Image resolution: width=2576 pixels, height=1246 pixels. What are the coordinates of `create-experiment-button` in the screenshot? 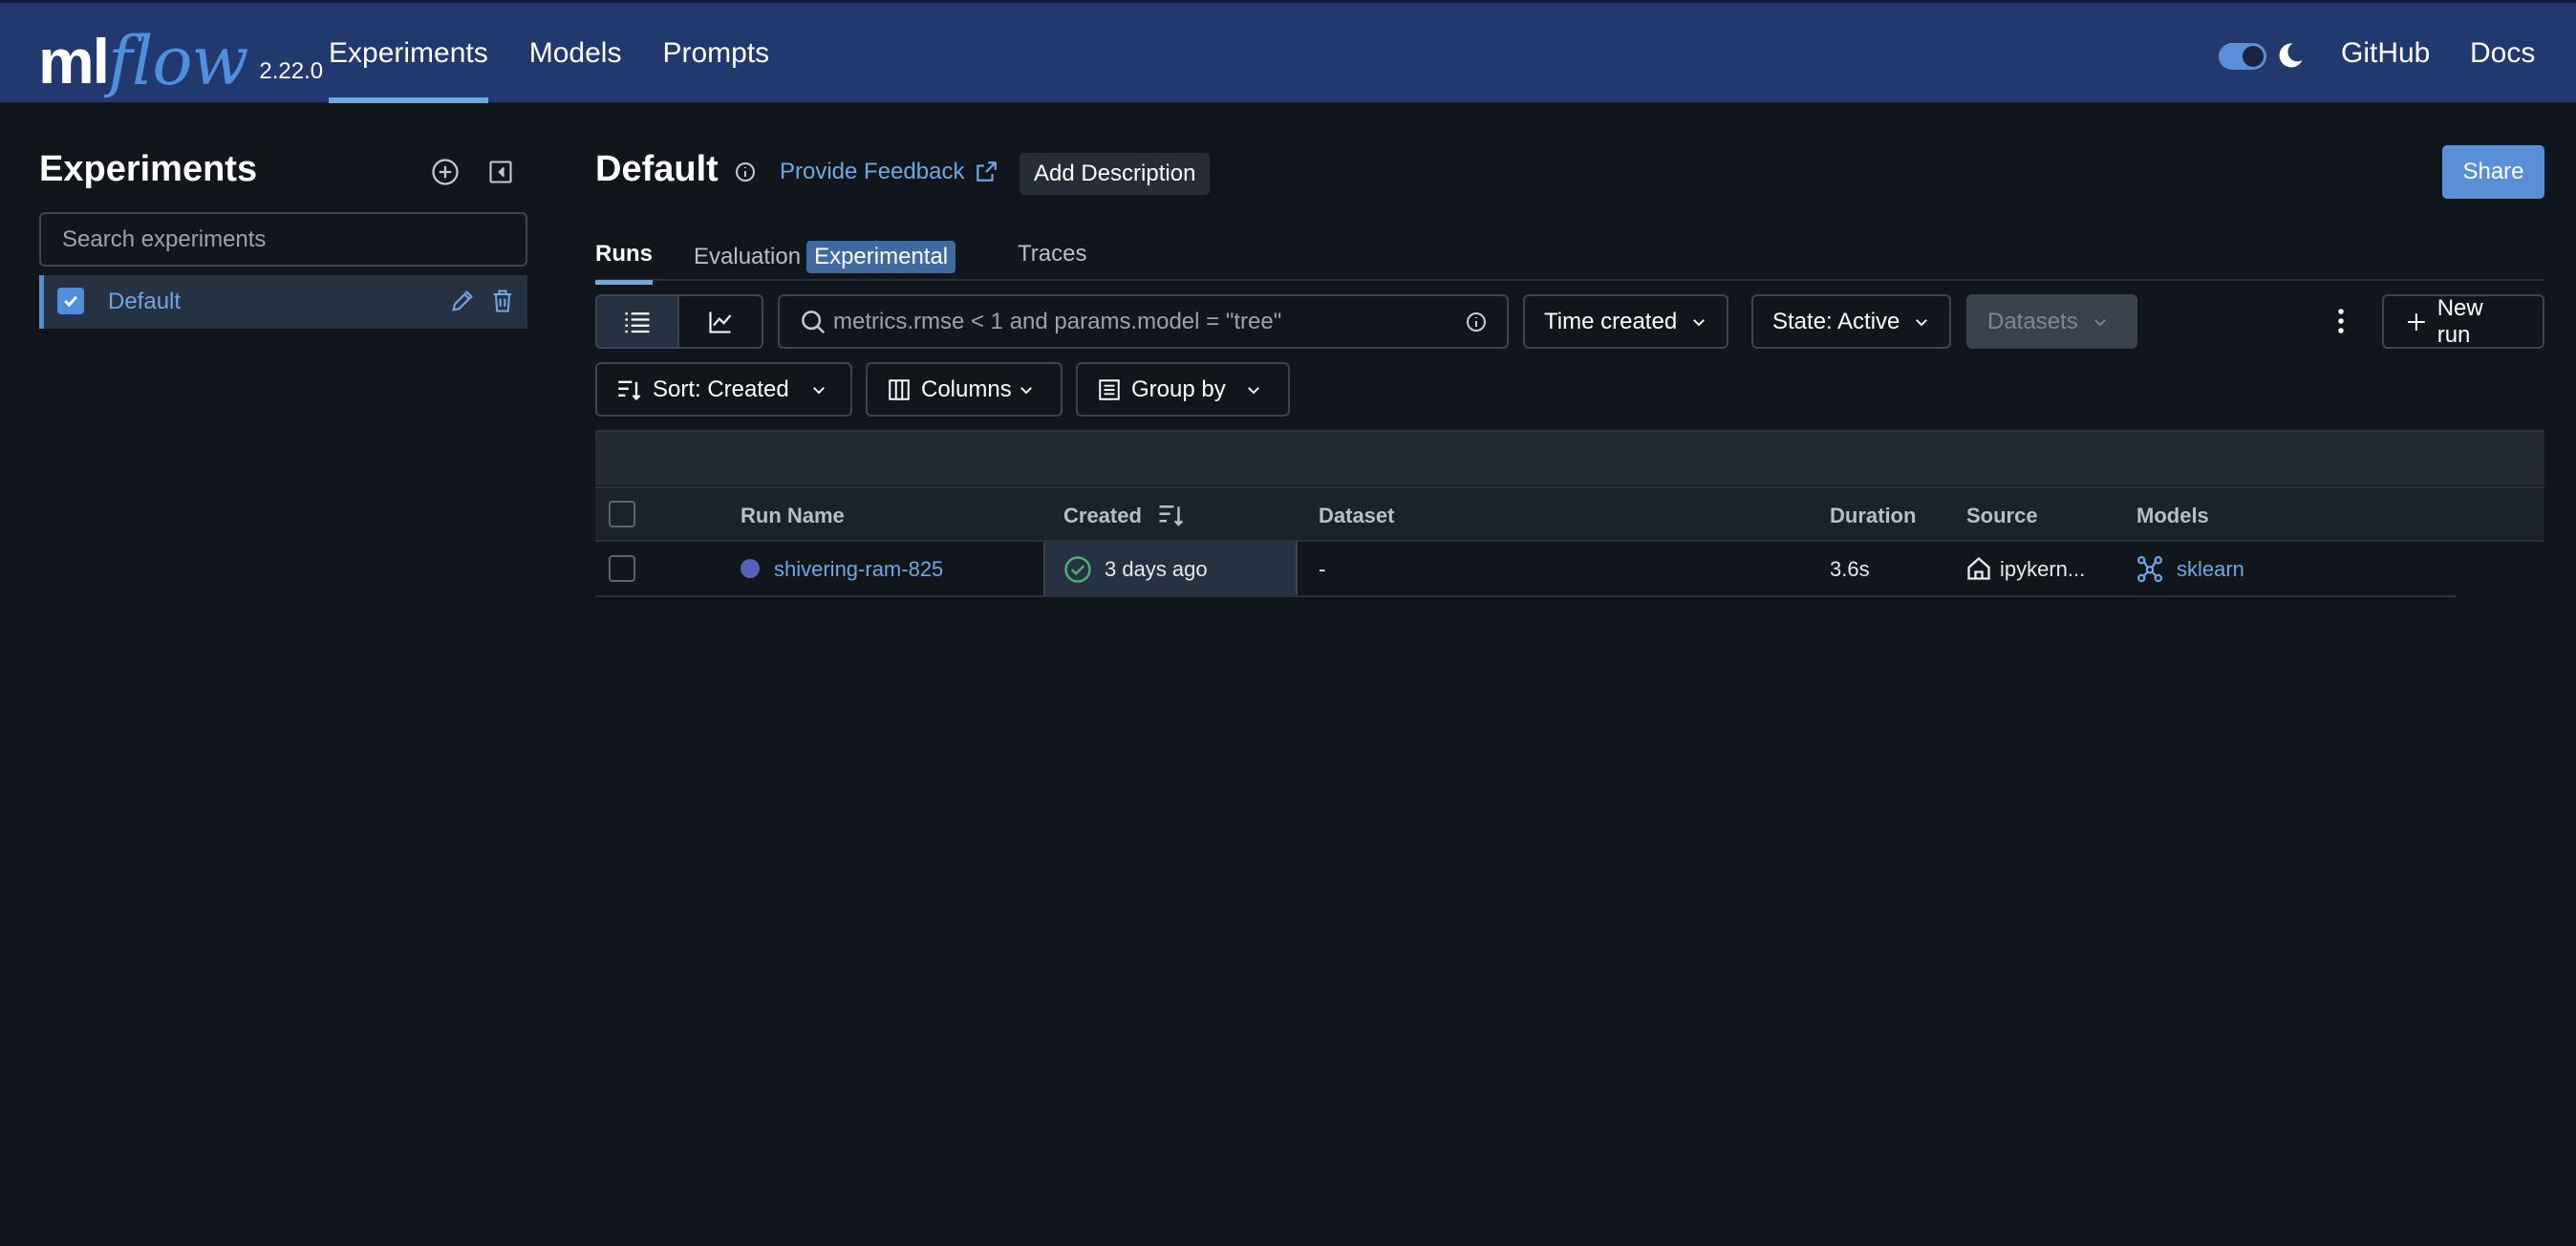 It's located at (445, 172).